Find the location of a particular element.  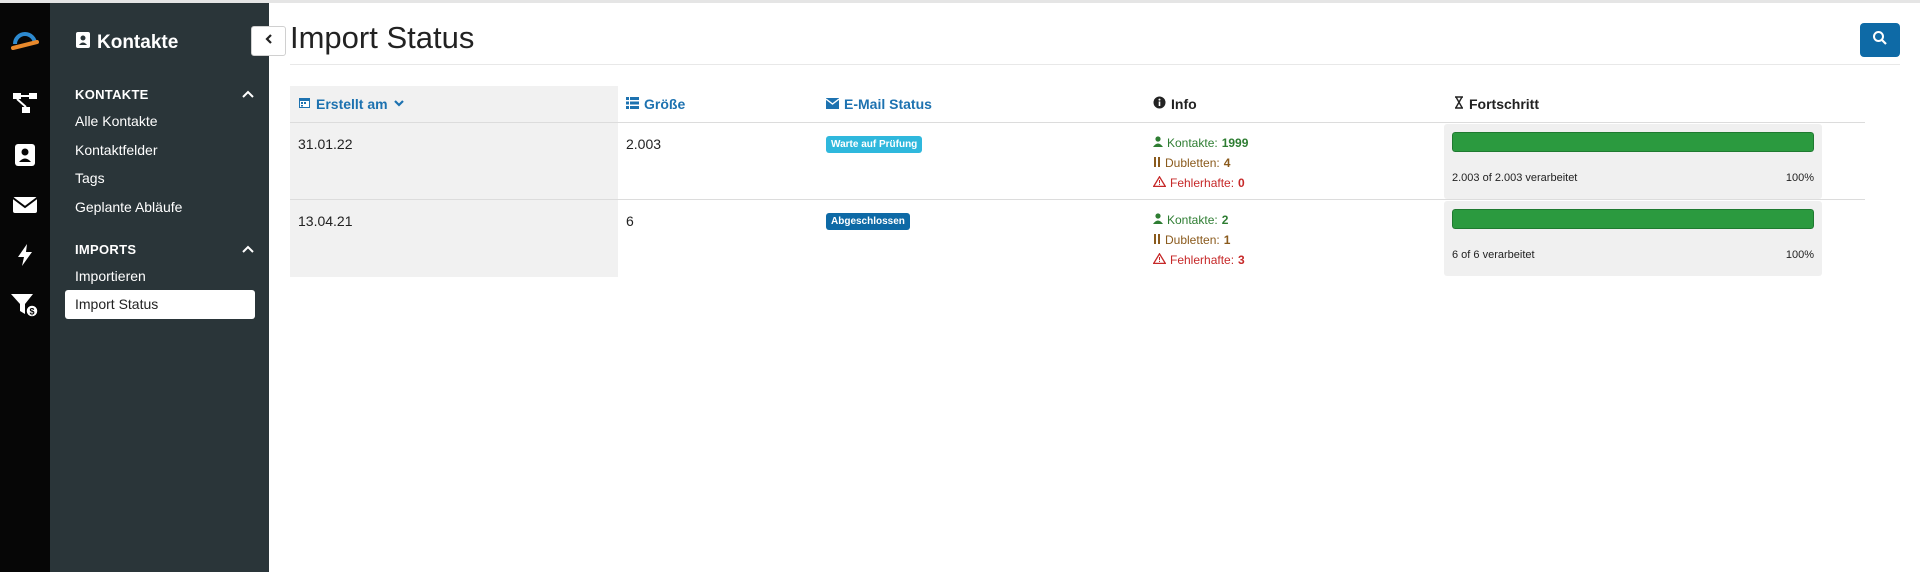

column-header-info-label: Info is located at coordinates (1184, 104).